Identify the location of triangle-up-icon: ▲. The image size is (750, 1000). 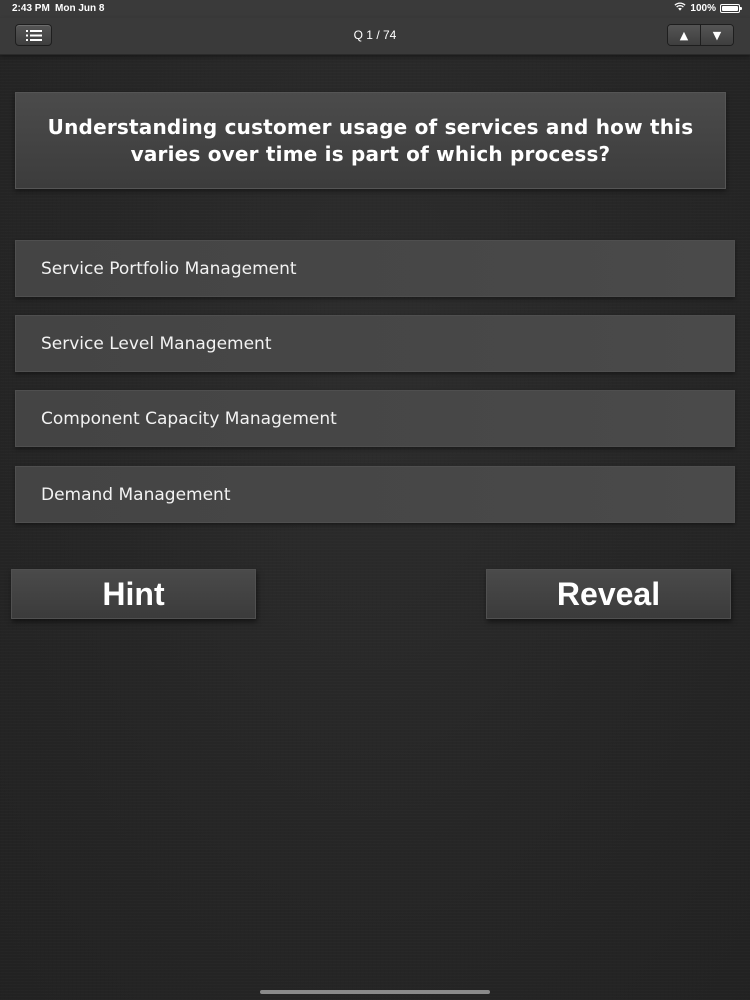
(684, 35).